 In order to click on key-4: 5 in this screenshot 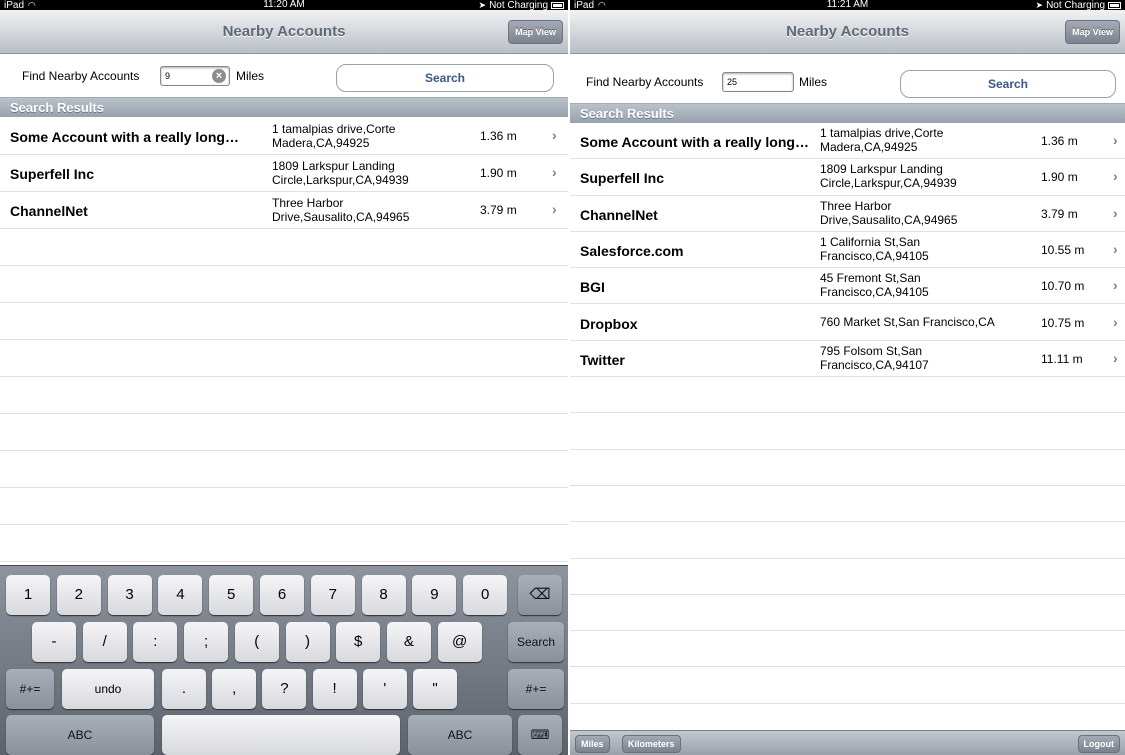, I will do `click(231, 595)`.